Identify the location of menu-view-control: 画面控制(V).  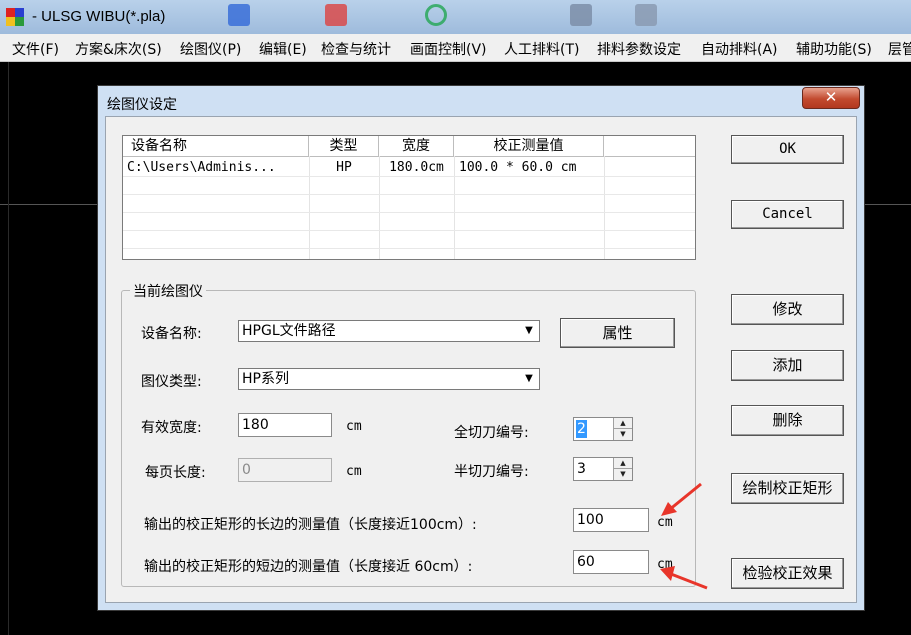
(448, 49).